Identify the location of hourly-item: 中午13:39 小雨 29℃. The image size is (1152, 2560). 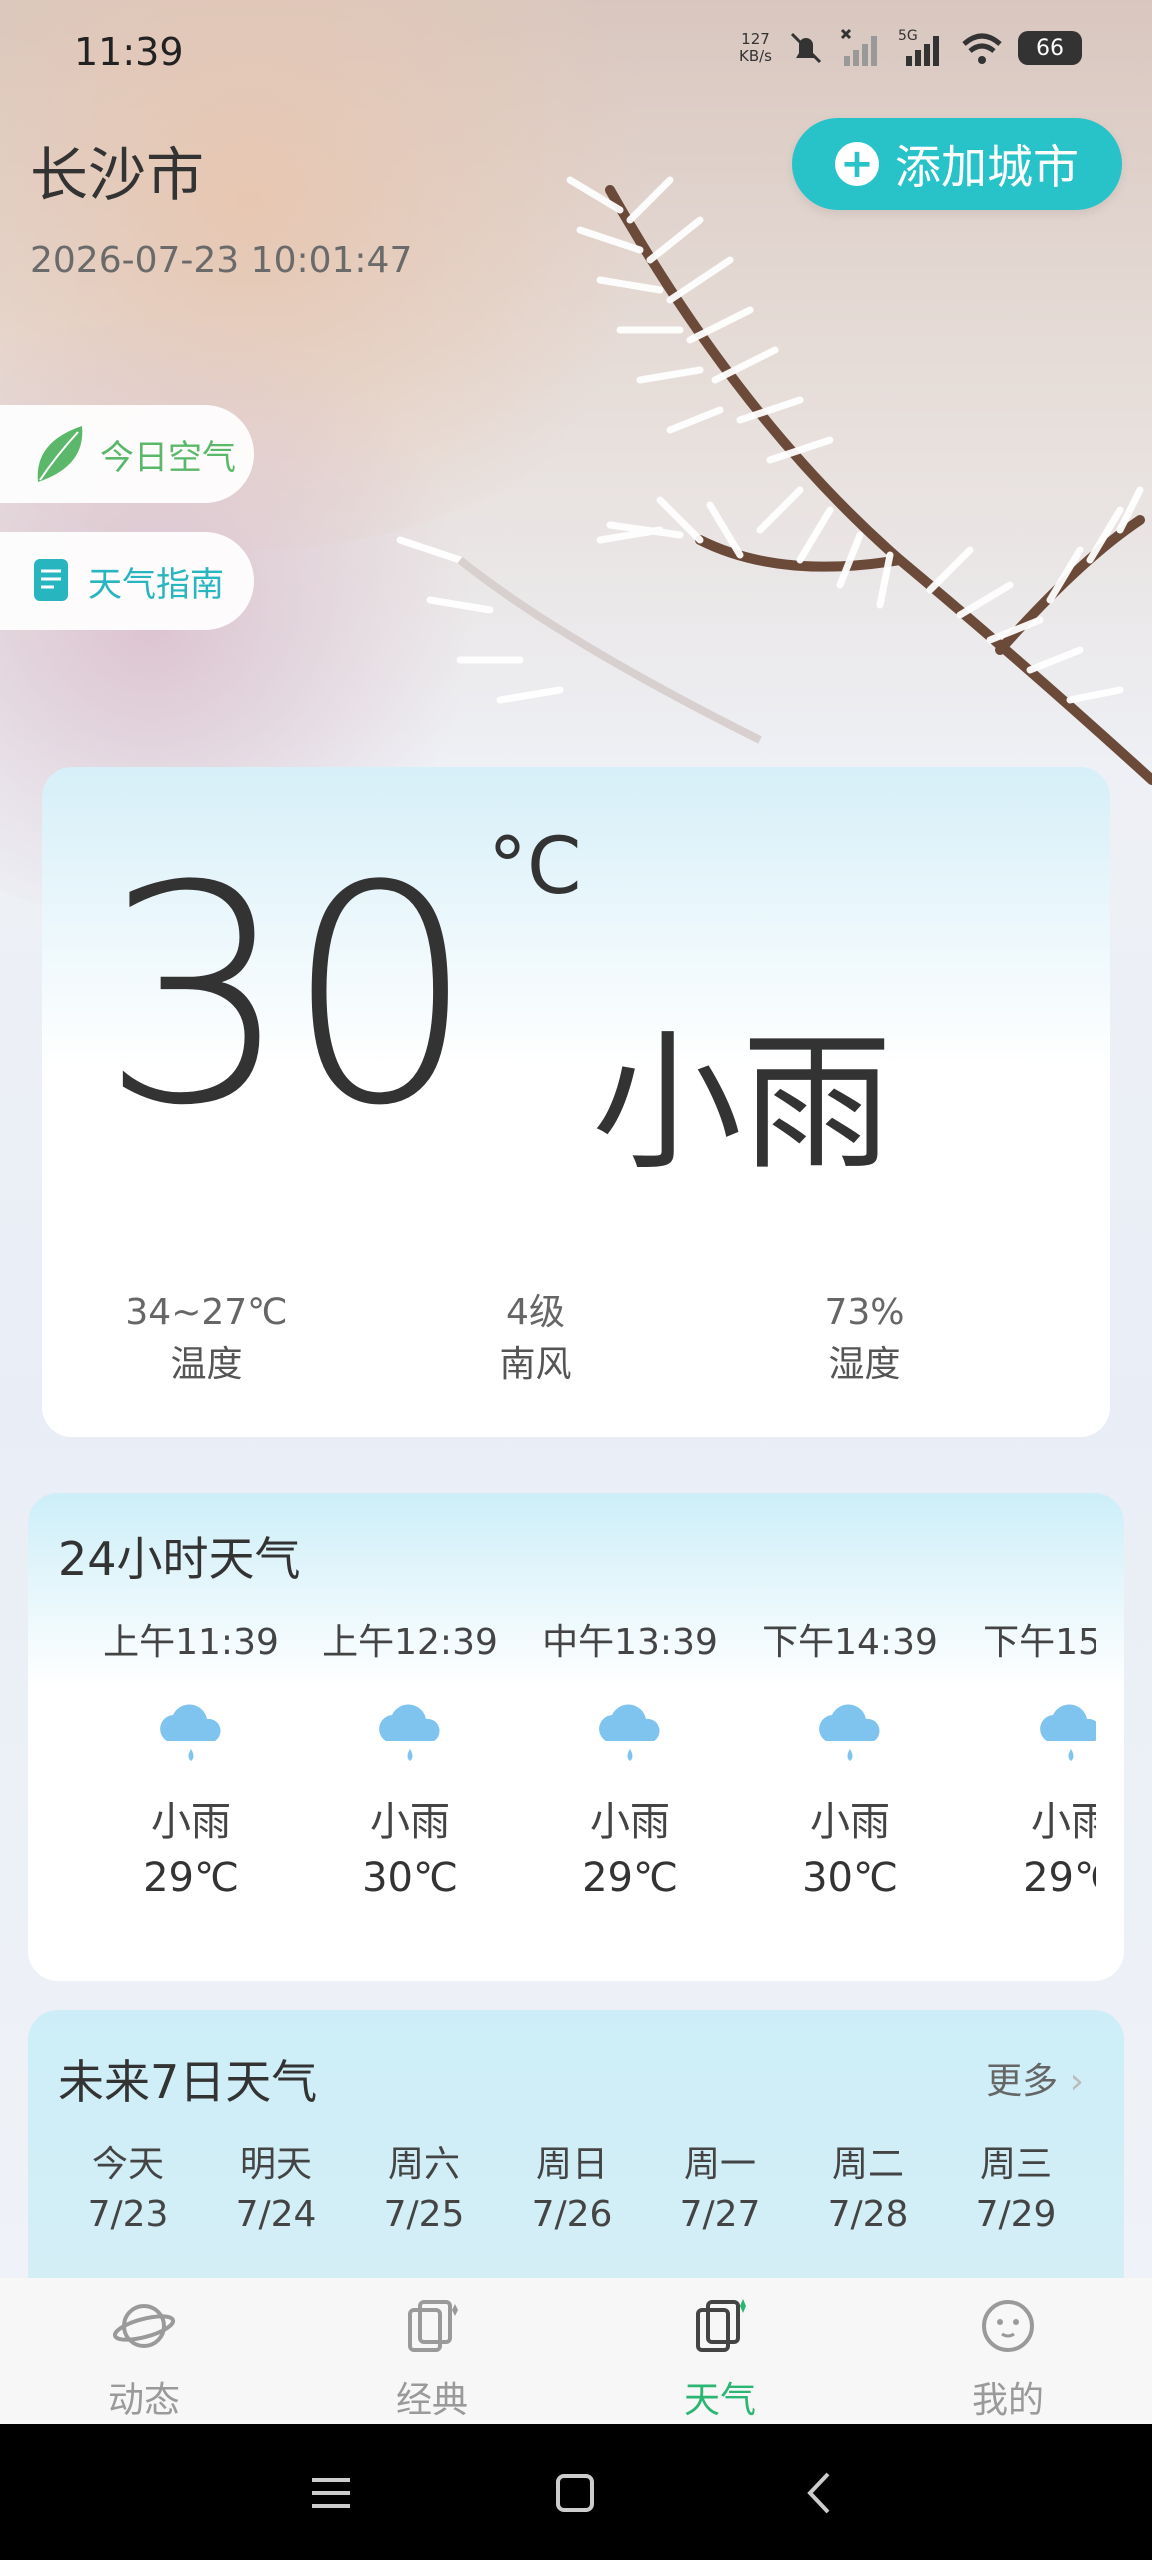
(630, 1757).